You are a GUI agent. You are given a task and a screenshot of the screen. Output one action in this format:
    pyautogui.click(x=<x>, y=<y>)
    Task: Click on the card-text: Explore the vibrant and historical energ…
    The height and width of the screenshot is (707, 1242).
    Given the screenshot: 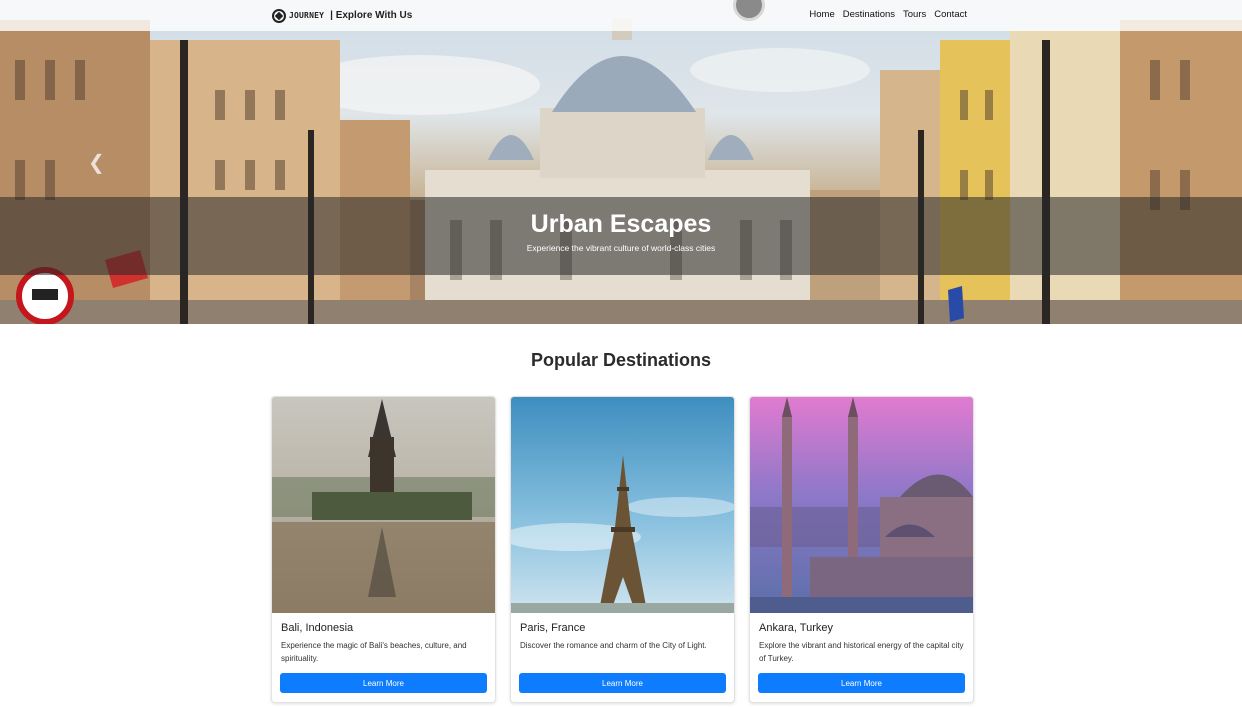 What is the action you would take?
    pyautogui.click(x=861, y=652)
    